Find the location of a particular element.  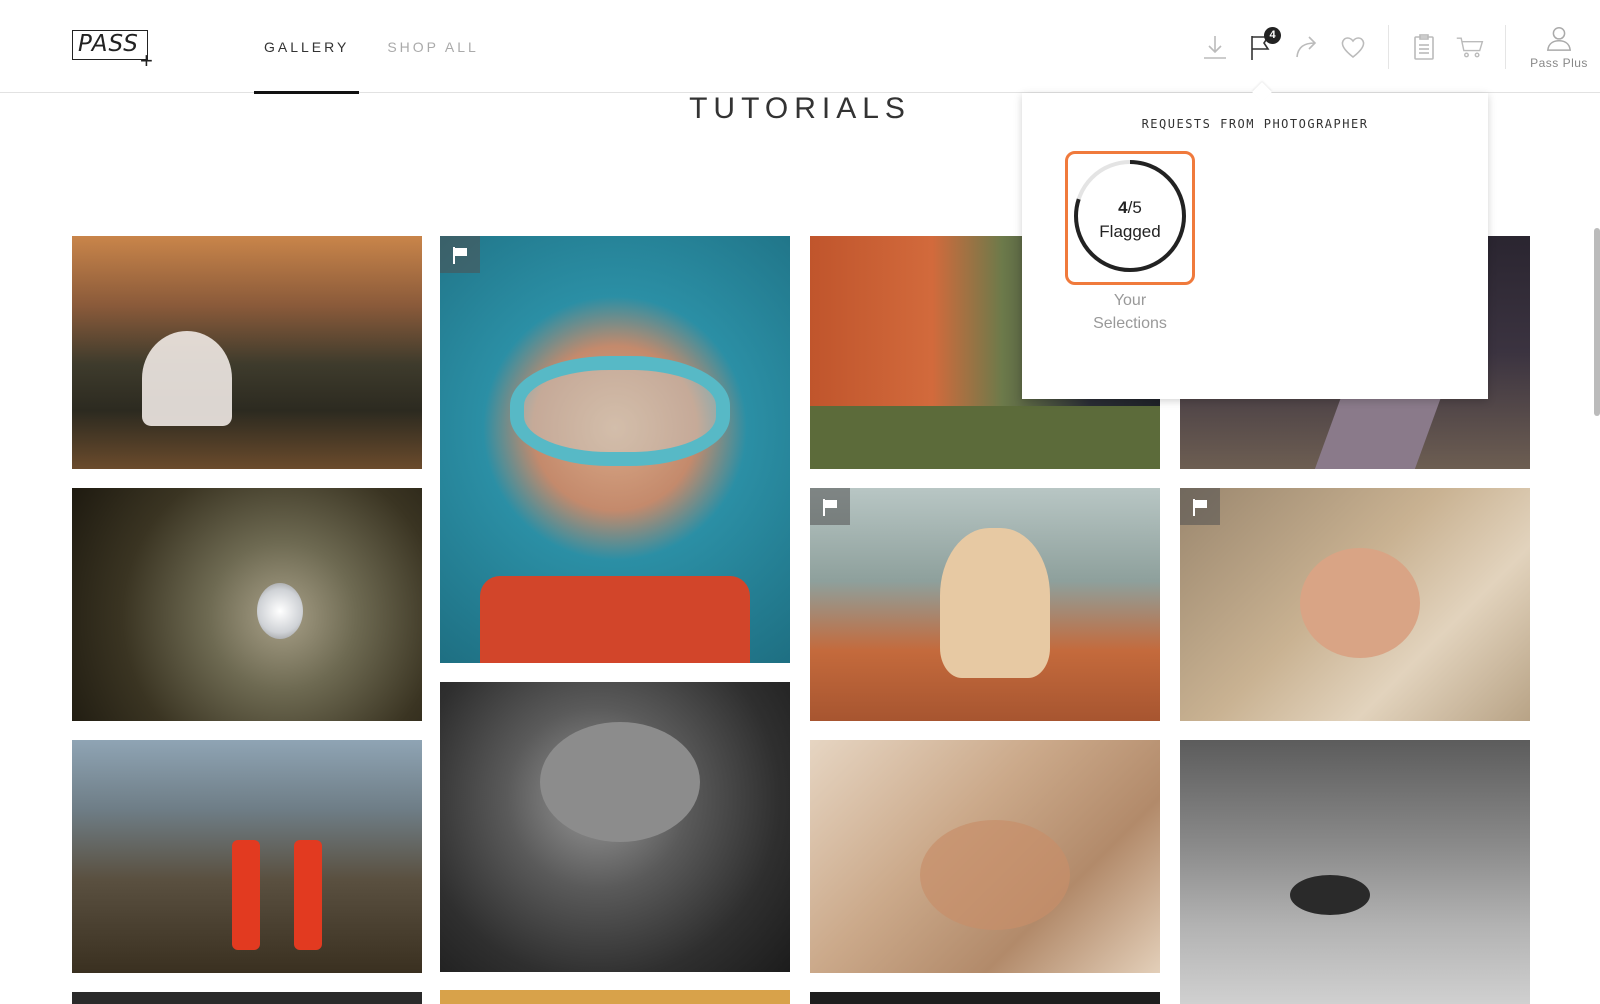

user-menu: Pass Plus is located at coordinates (1559, 46).